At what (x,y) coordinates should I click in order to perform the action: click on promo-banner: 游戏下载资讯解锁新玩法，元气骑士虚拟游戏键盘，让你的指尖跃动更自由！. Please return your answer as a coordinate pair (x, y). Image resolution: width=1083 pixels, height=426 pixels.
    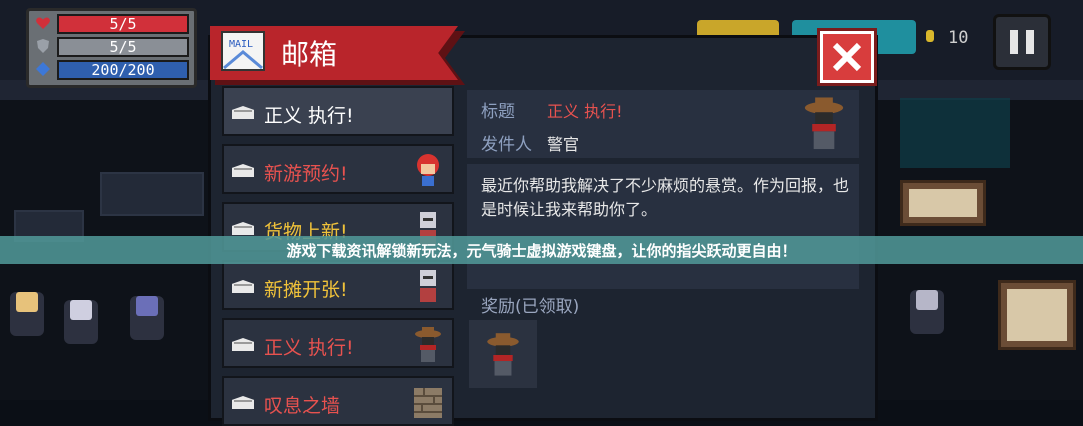
    Looking at the image, I should click on (541, 250).